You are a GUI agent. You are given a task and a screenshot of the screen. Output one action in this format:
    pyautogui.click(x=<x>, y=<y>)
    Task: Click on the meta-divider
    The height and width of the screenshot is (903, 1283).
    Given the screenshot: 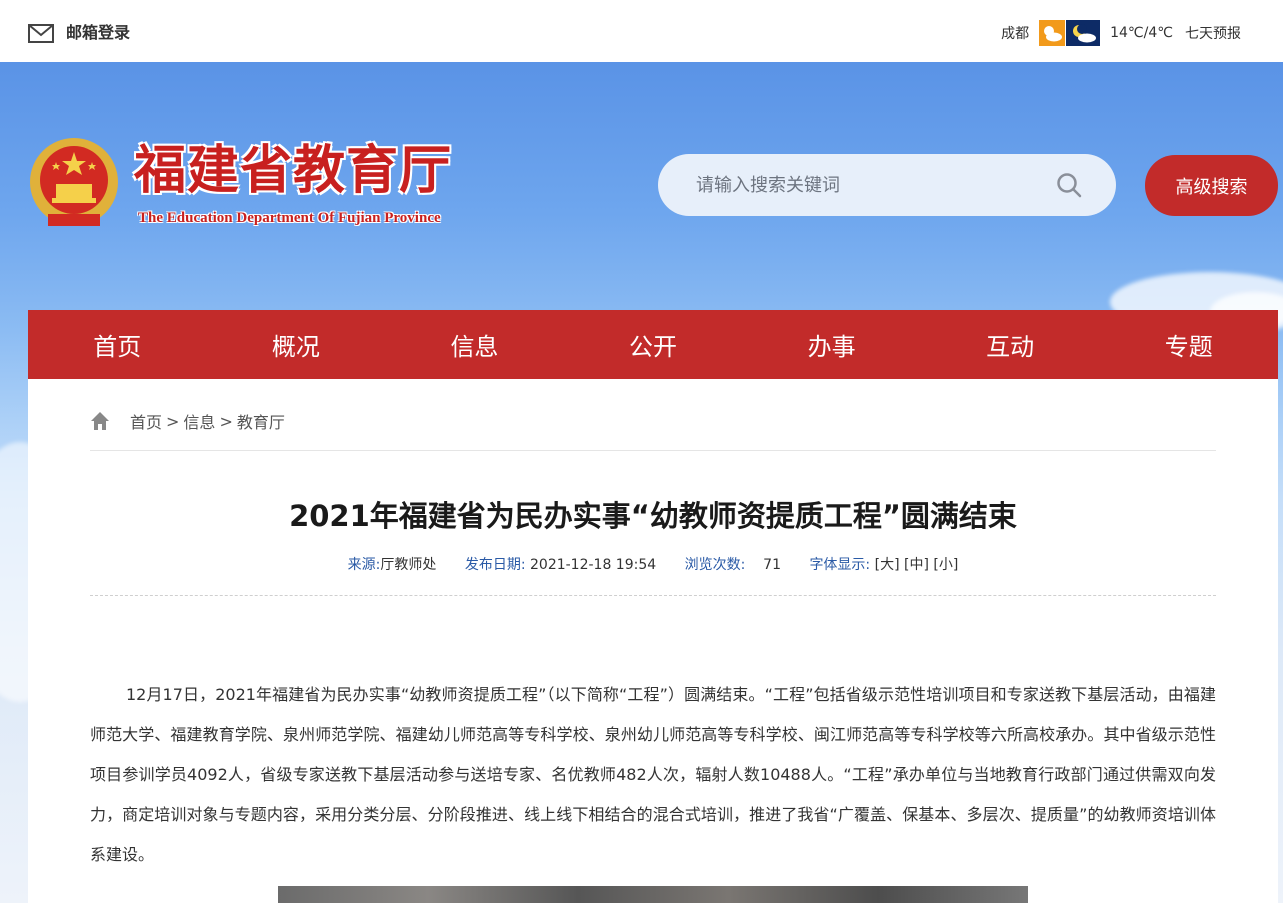 What is the action you would take?
    pyautogui.click(x=653, y=595)
    